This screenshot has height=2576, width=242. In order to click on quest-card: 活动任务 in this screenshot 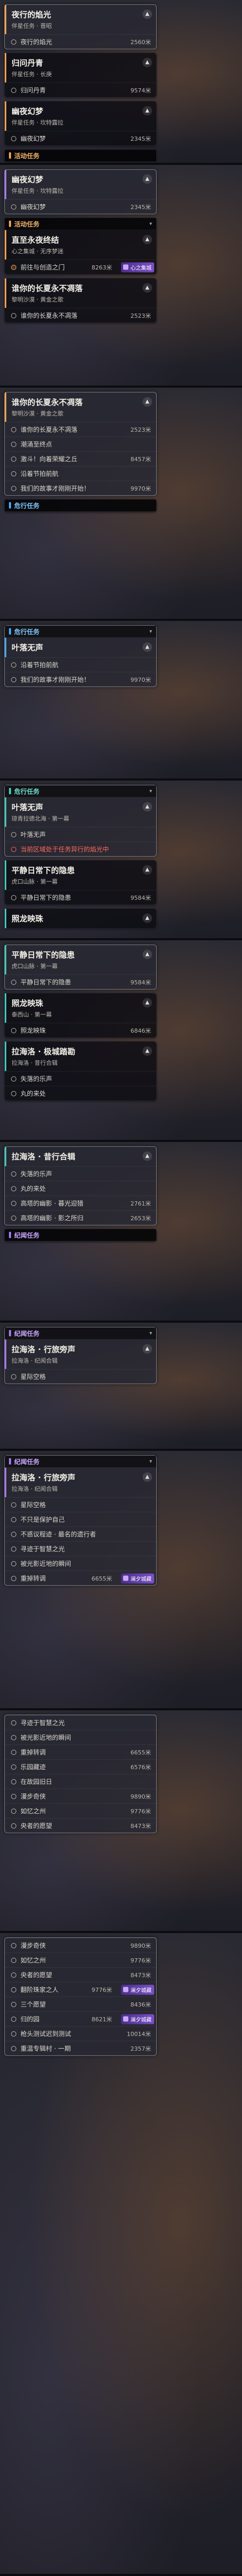, I will do `click(80, 155)`.